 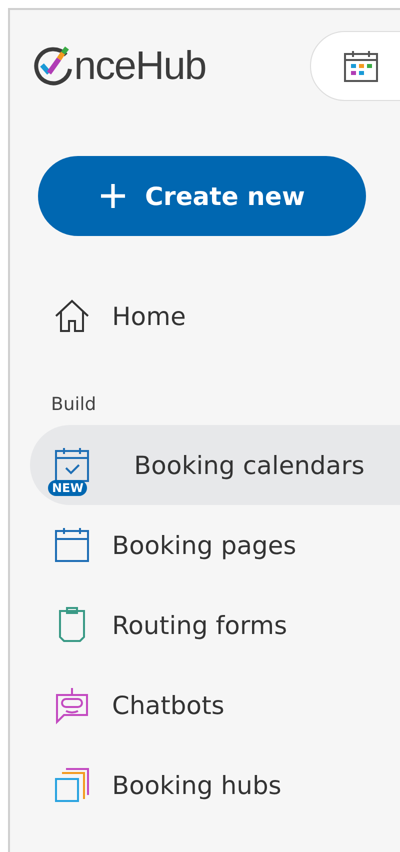 I want to click on nav-item: Booking pages, so click(x=205, y=545).